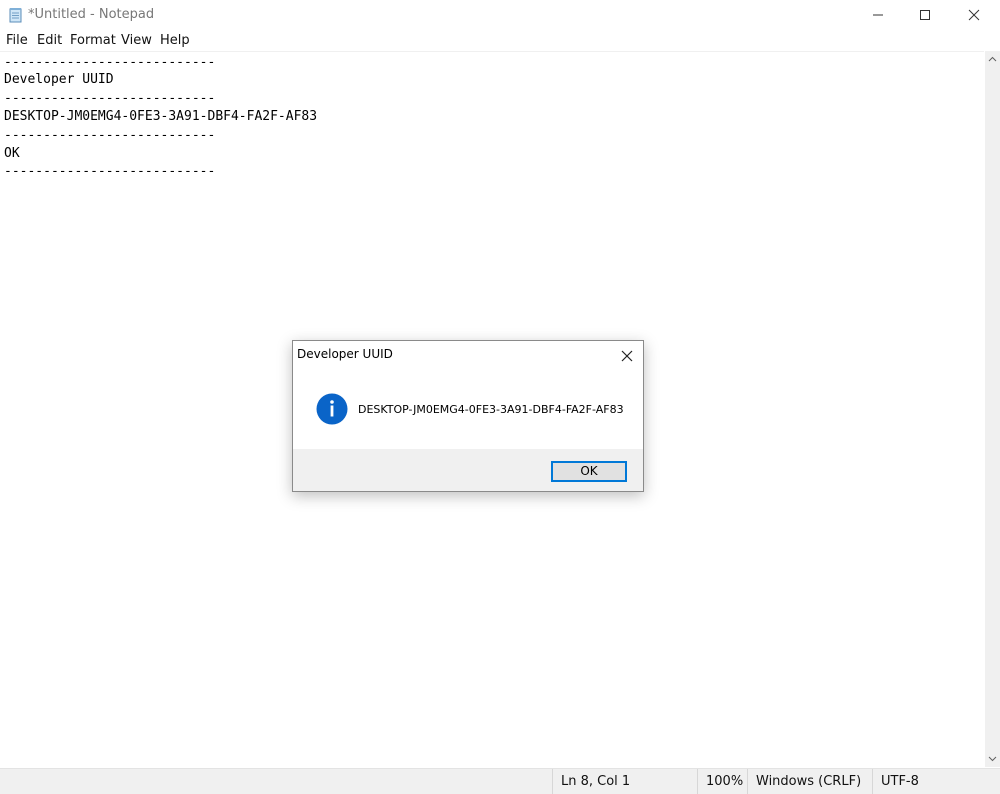  I want to click on minimize-icon, so click(878, 15).